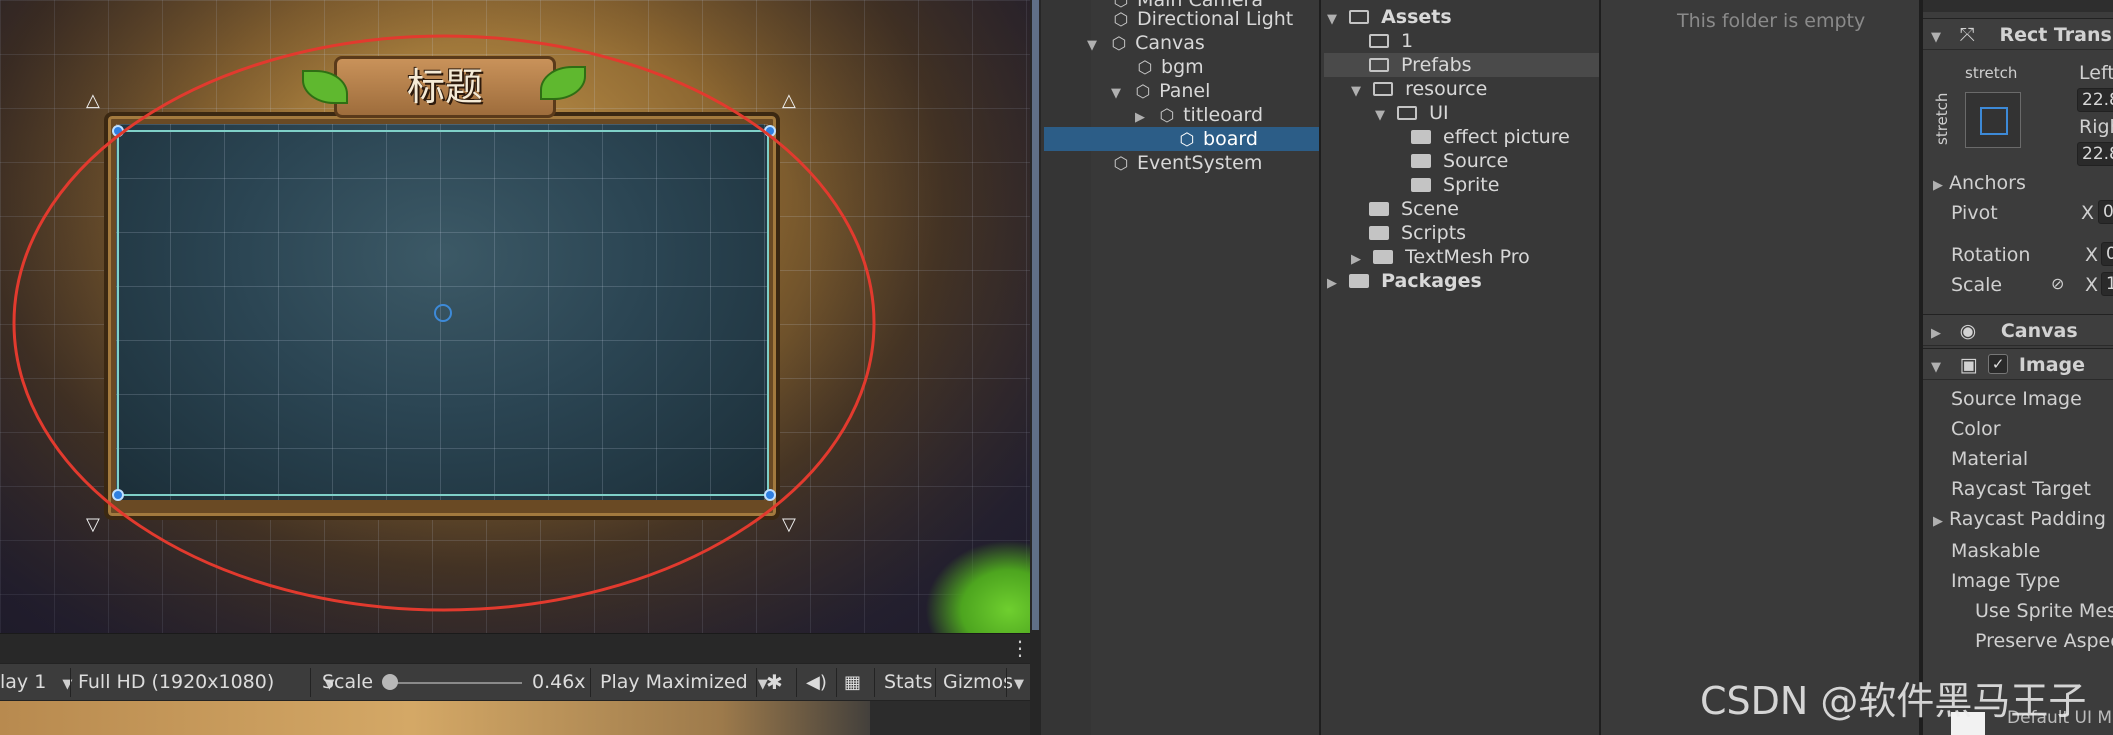 The width and height of the screenshot is (2113, 735). I want to click on scale-x-label: X, so click(2092, 285).